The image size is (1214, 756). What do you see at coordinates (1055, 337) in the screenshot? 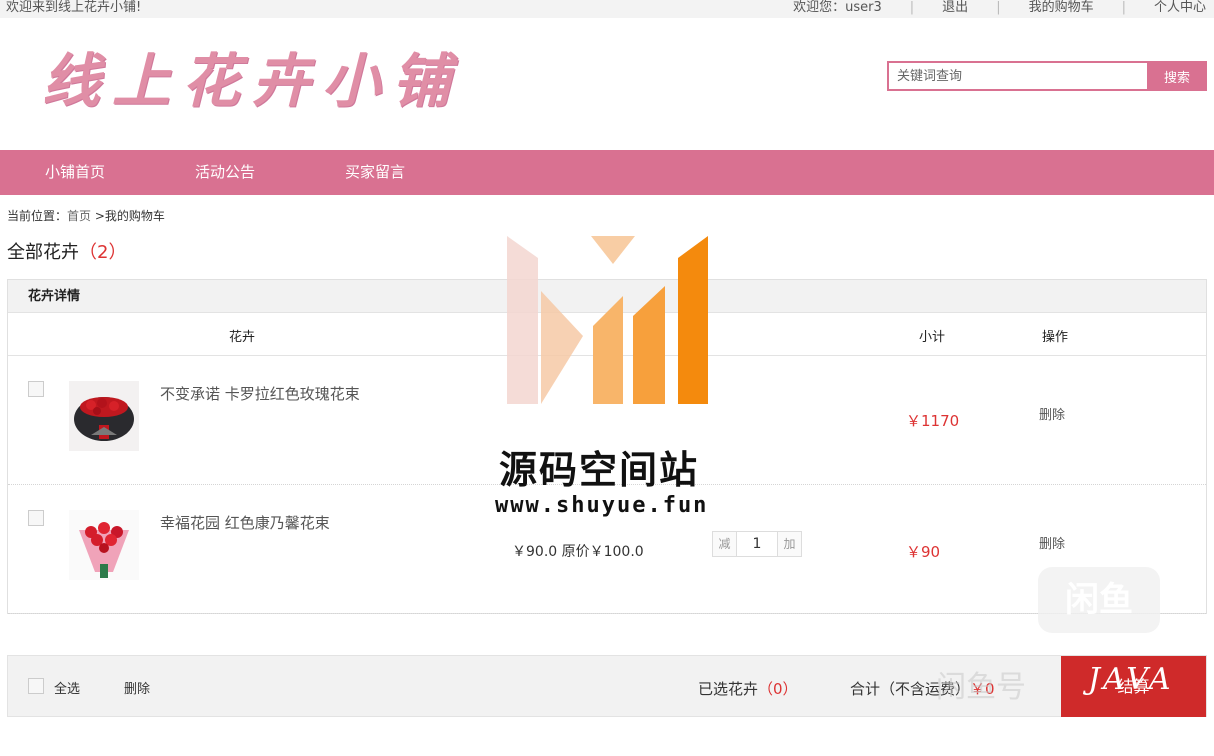
I see `col-operation: 操作` at bounding box center [1055, 337].